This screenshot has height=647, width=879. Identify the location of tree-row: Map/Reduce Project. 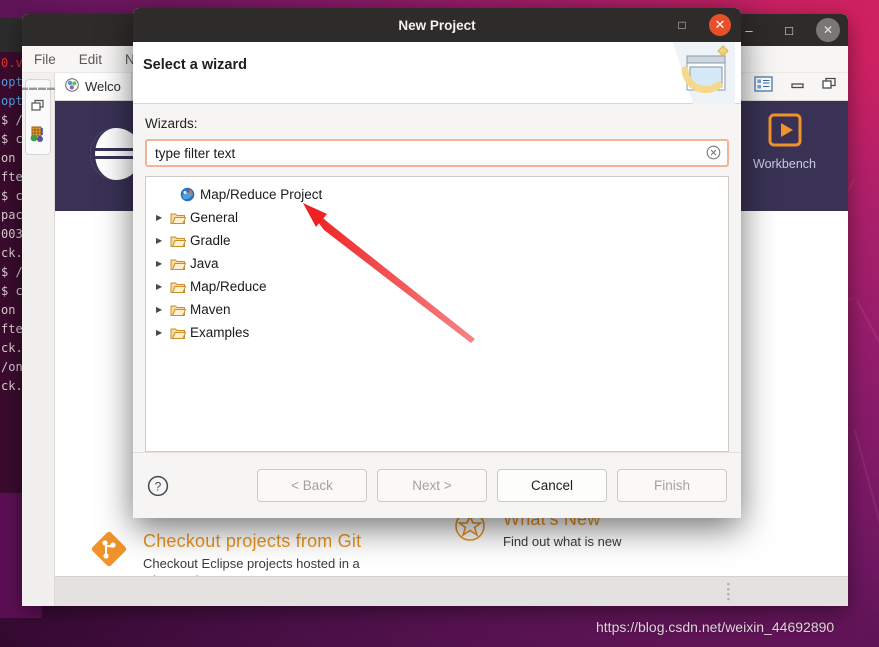
(437, 194).